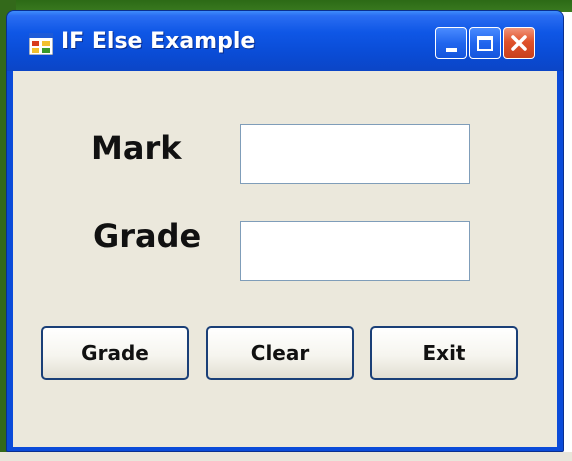  What do you see at coordinates (158, 41) in the screenshot?
I see `window-title: IF Else Example` at bounding box center [158, 41].